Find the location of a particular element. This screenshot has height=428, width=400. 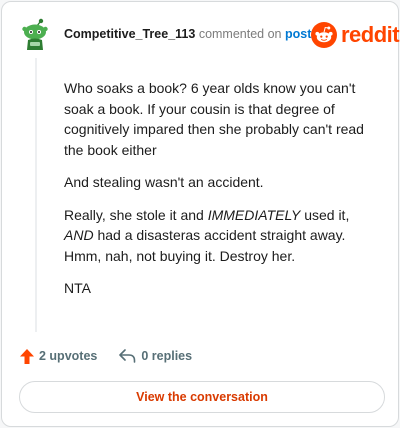

reddit-brand: reddit is located at coordinates (355, 35).